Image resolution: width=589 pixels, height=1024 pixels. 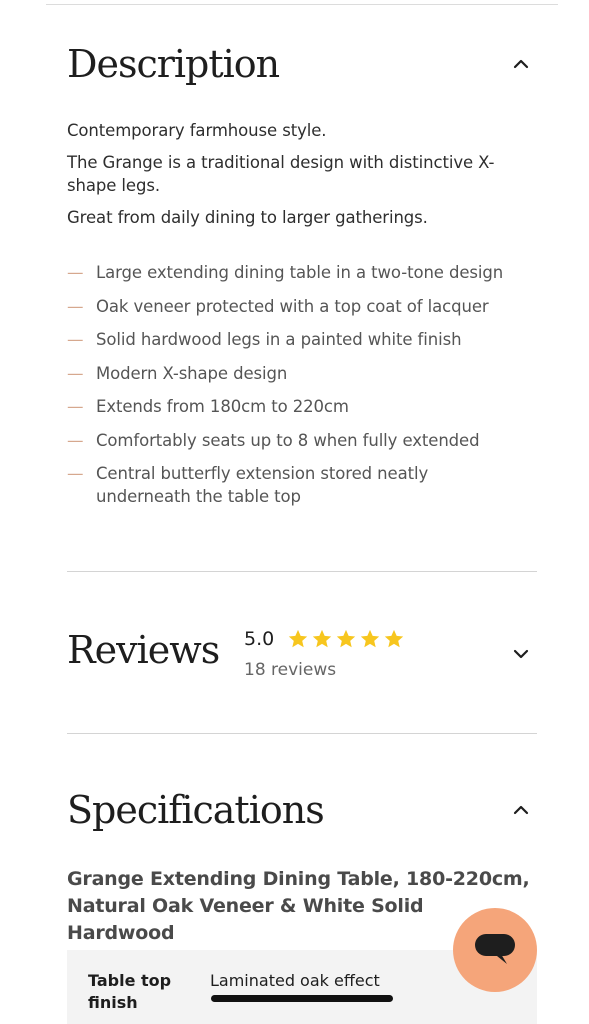 I want to click on spec-key: Table top finish, so click(x=130, y=991).